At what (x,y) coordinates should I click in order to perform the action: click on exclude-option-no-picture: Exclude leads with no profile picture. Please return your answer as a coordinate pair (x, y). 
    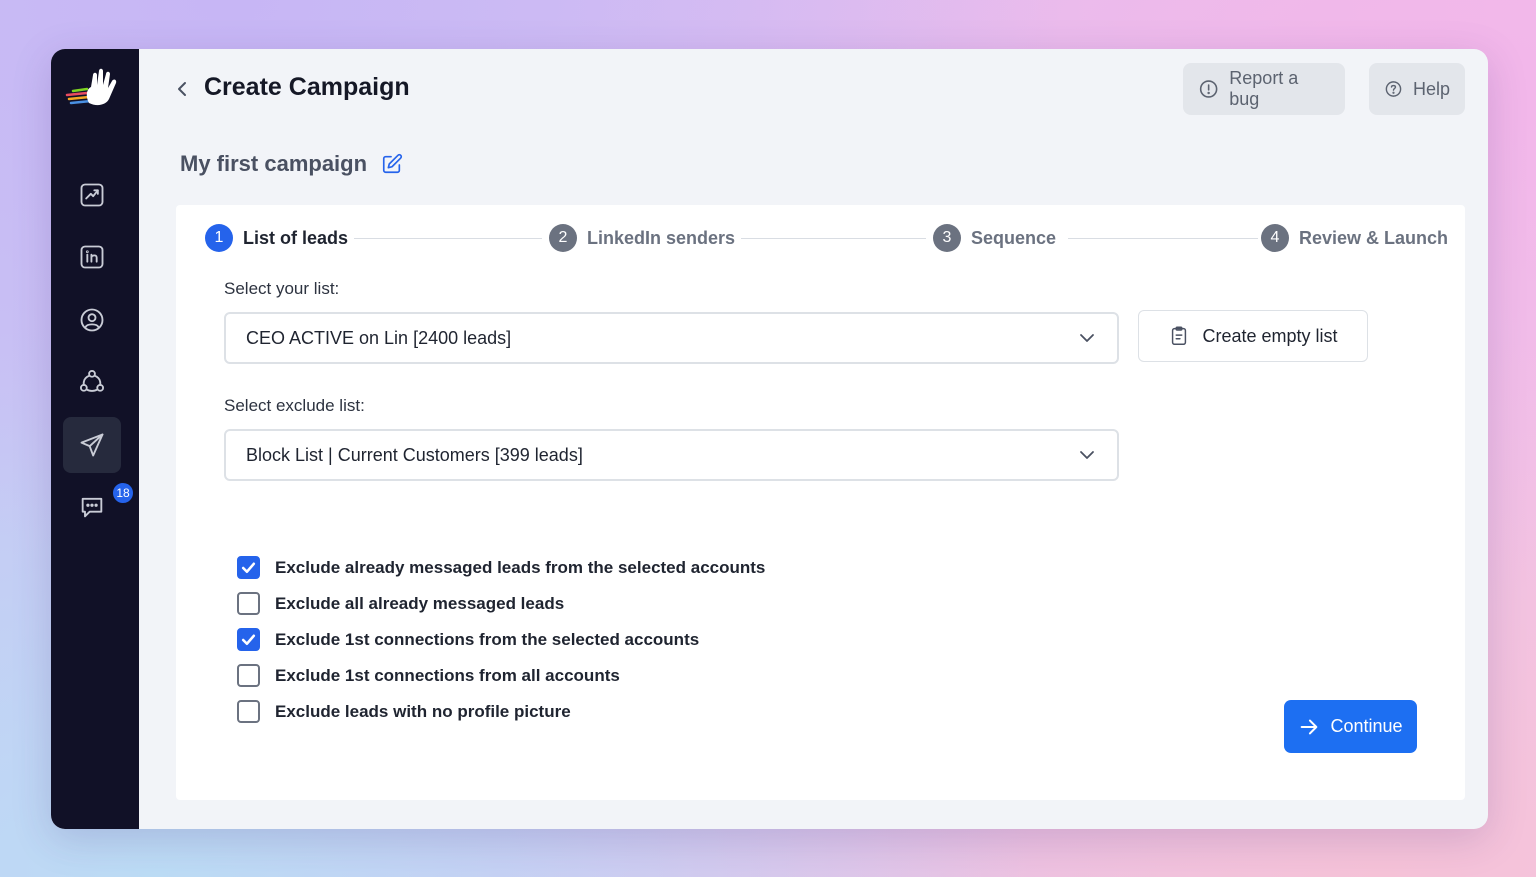
    Looking at the image, I should click on (404, 711).